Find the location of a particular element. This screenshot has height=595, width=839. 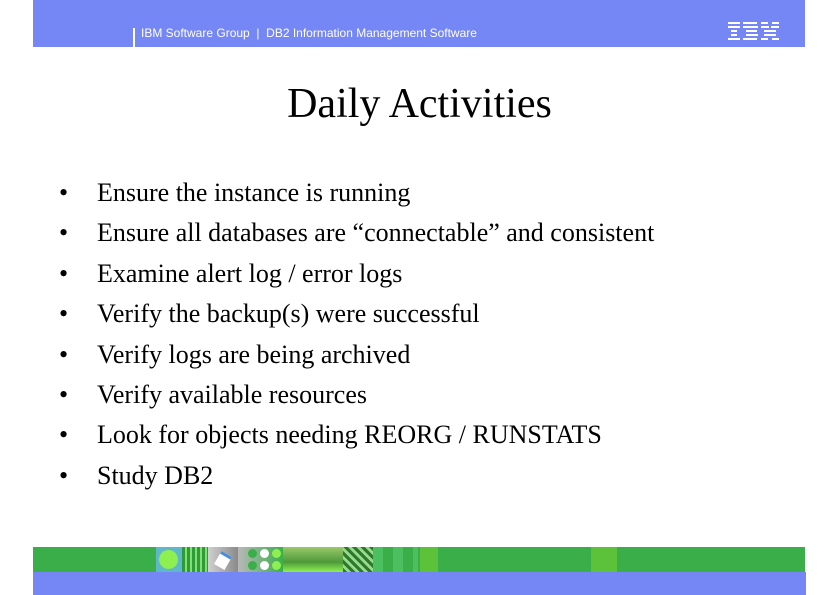

header-divider is located at coordinates (134, 37).